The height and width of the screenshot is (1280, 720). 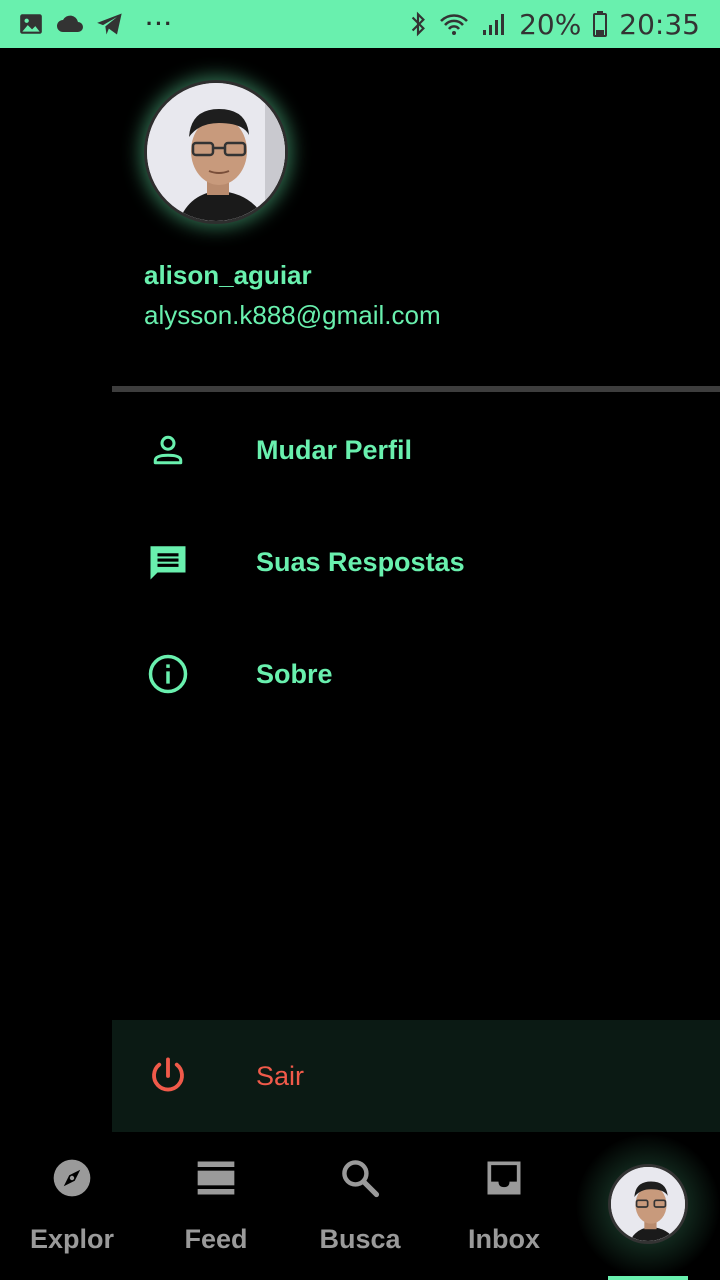 I want to click on battery-percent: 20%, so click(x=550, y=24).